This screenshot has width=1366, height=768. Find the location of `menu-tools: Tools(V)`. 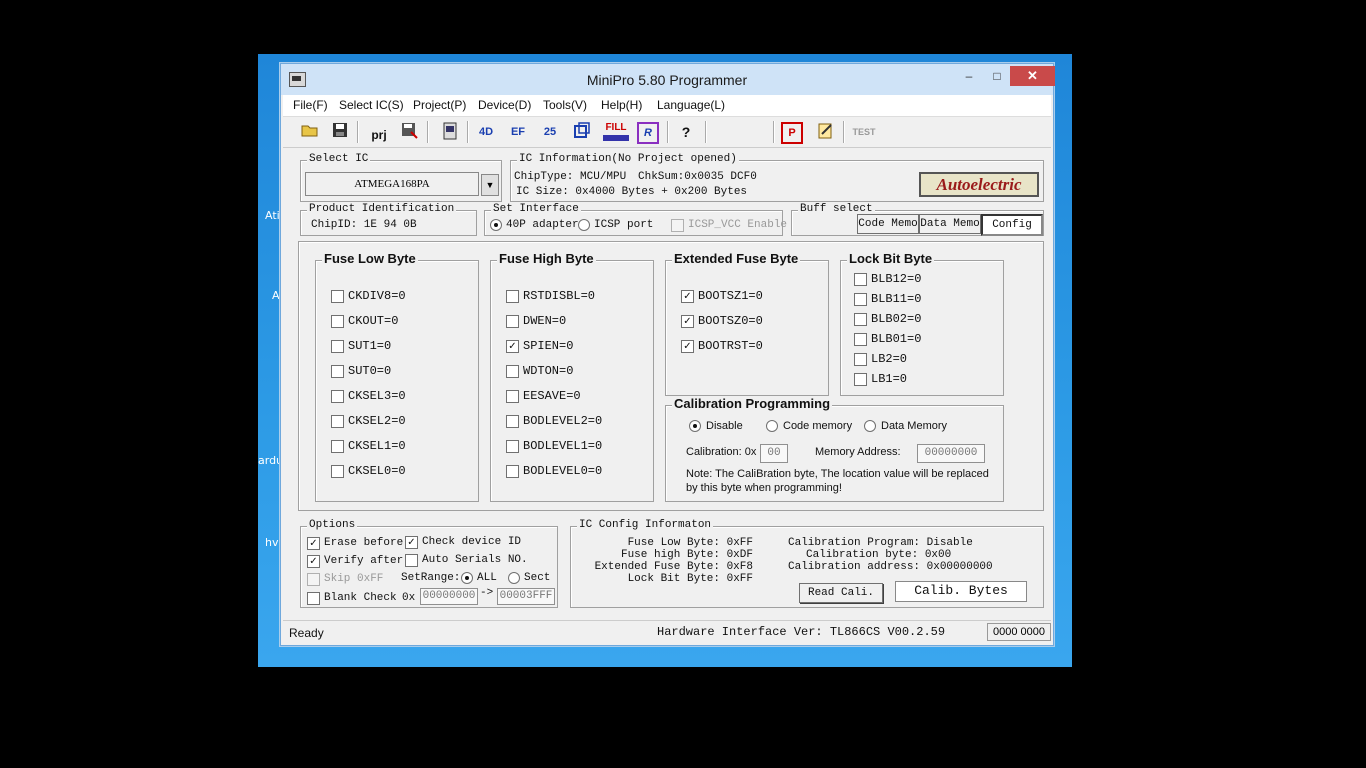

menu-tools: Tools(V) is located at coordinates (565, 105).